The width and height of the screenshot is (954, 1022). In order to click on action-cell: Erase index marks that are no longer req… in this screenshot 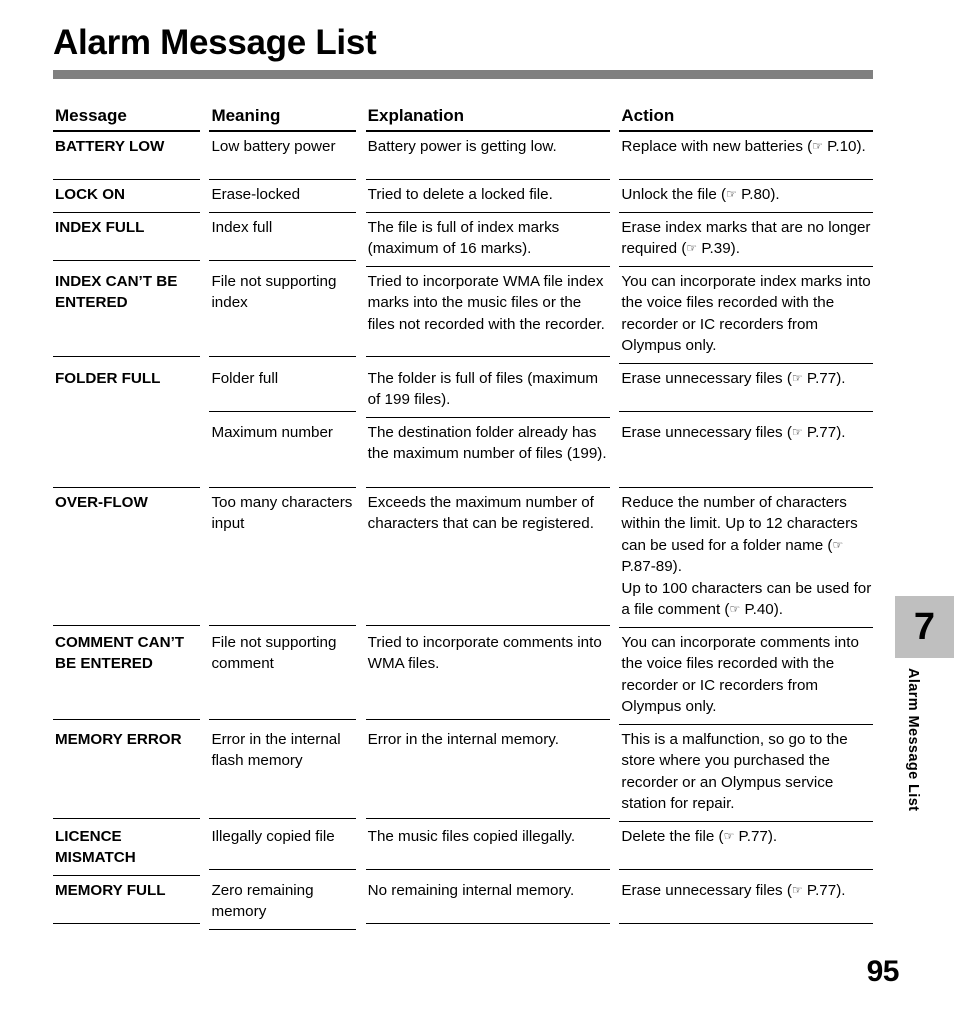, I will do `click(746, 240)`.